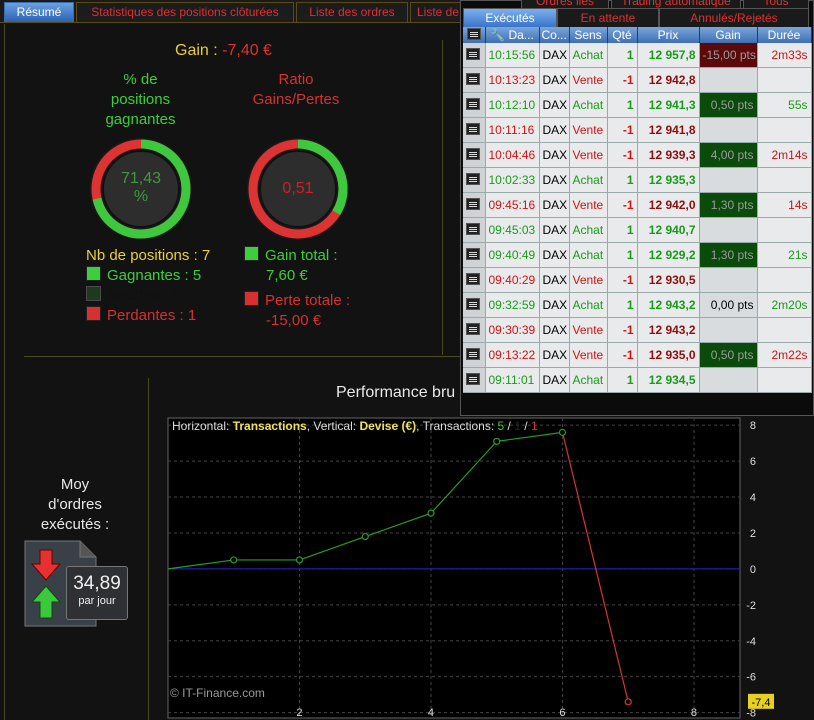 This screenshot has height=720, width=814. Describe the element at coordinates (753, 498) in the screenshot. I see `y-tick-label: 4` at that location.